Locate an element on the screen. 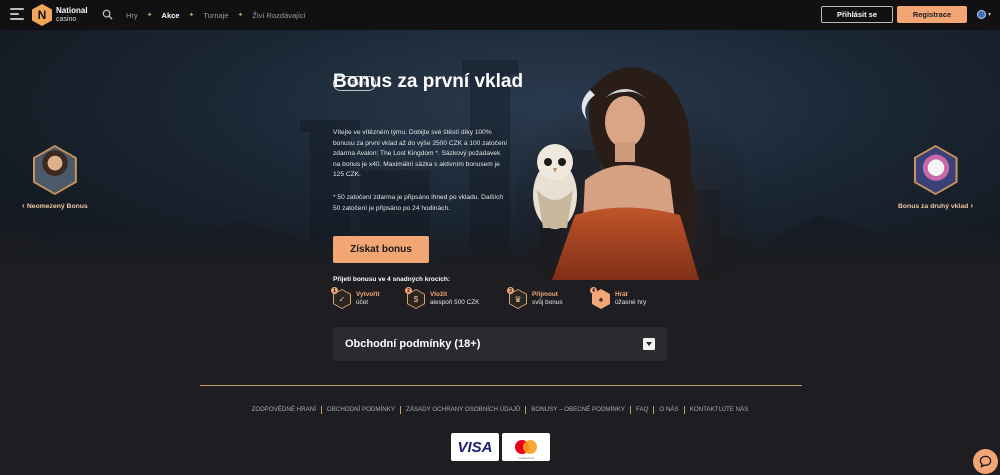 This screenshot has width=1000, height=475. chevron-down-icon is located at coordinates (649, 344).